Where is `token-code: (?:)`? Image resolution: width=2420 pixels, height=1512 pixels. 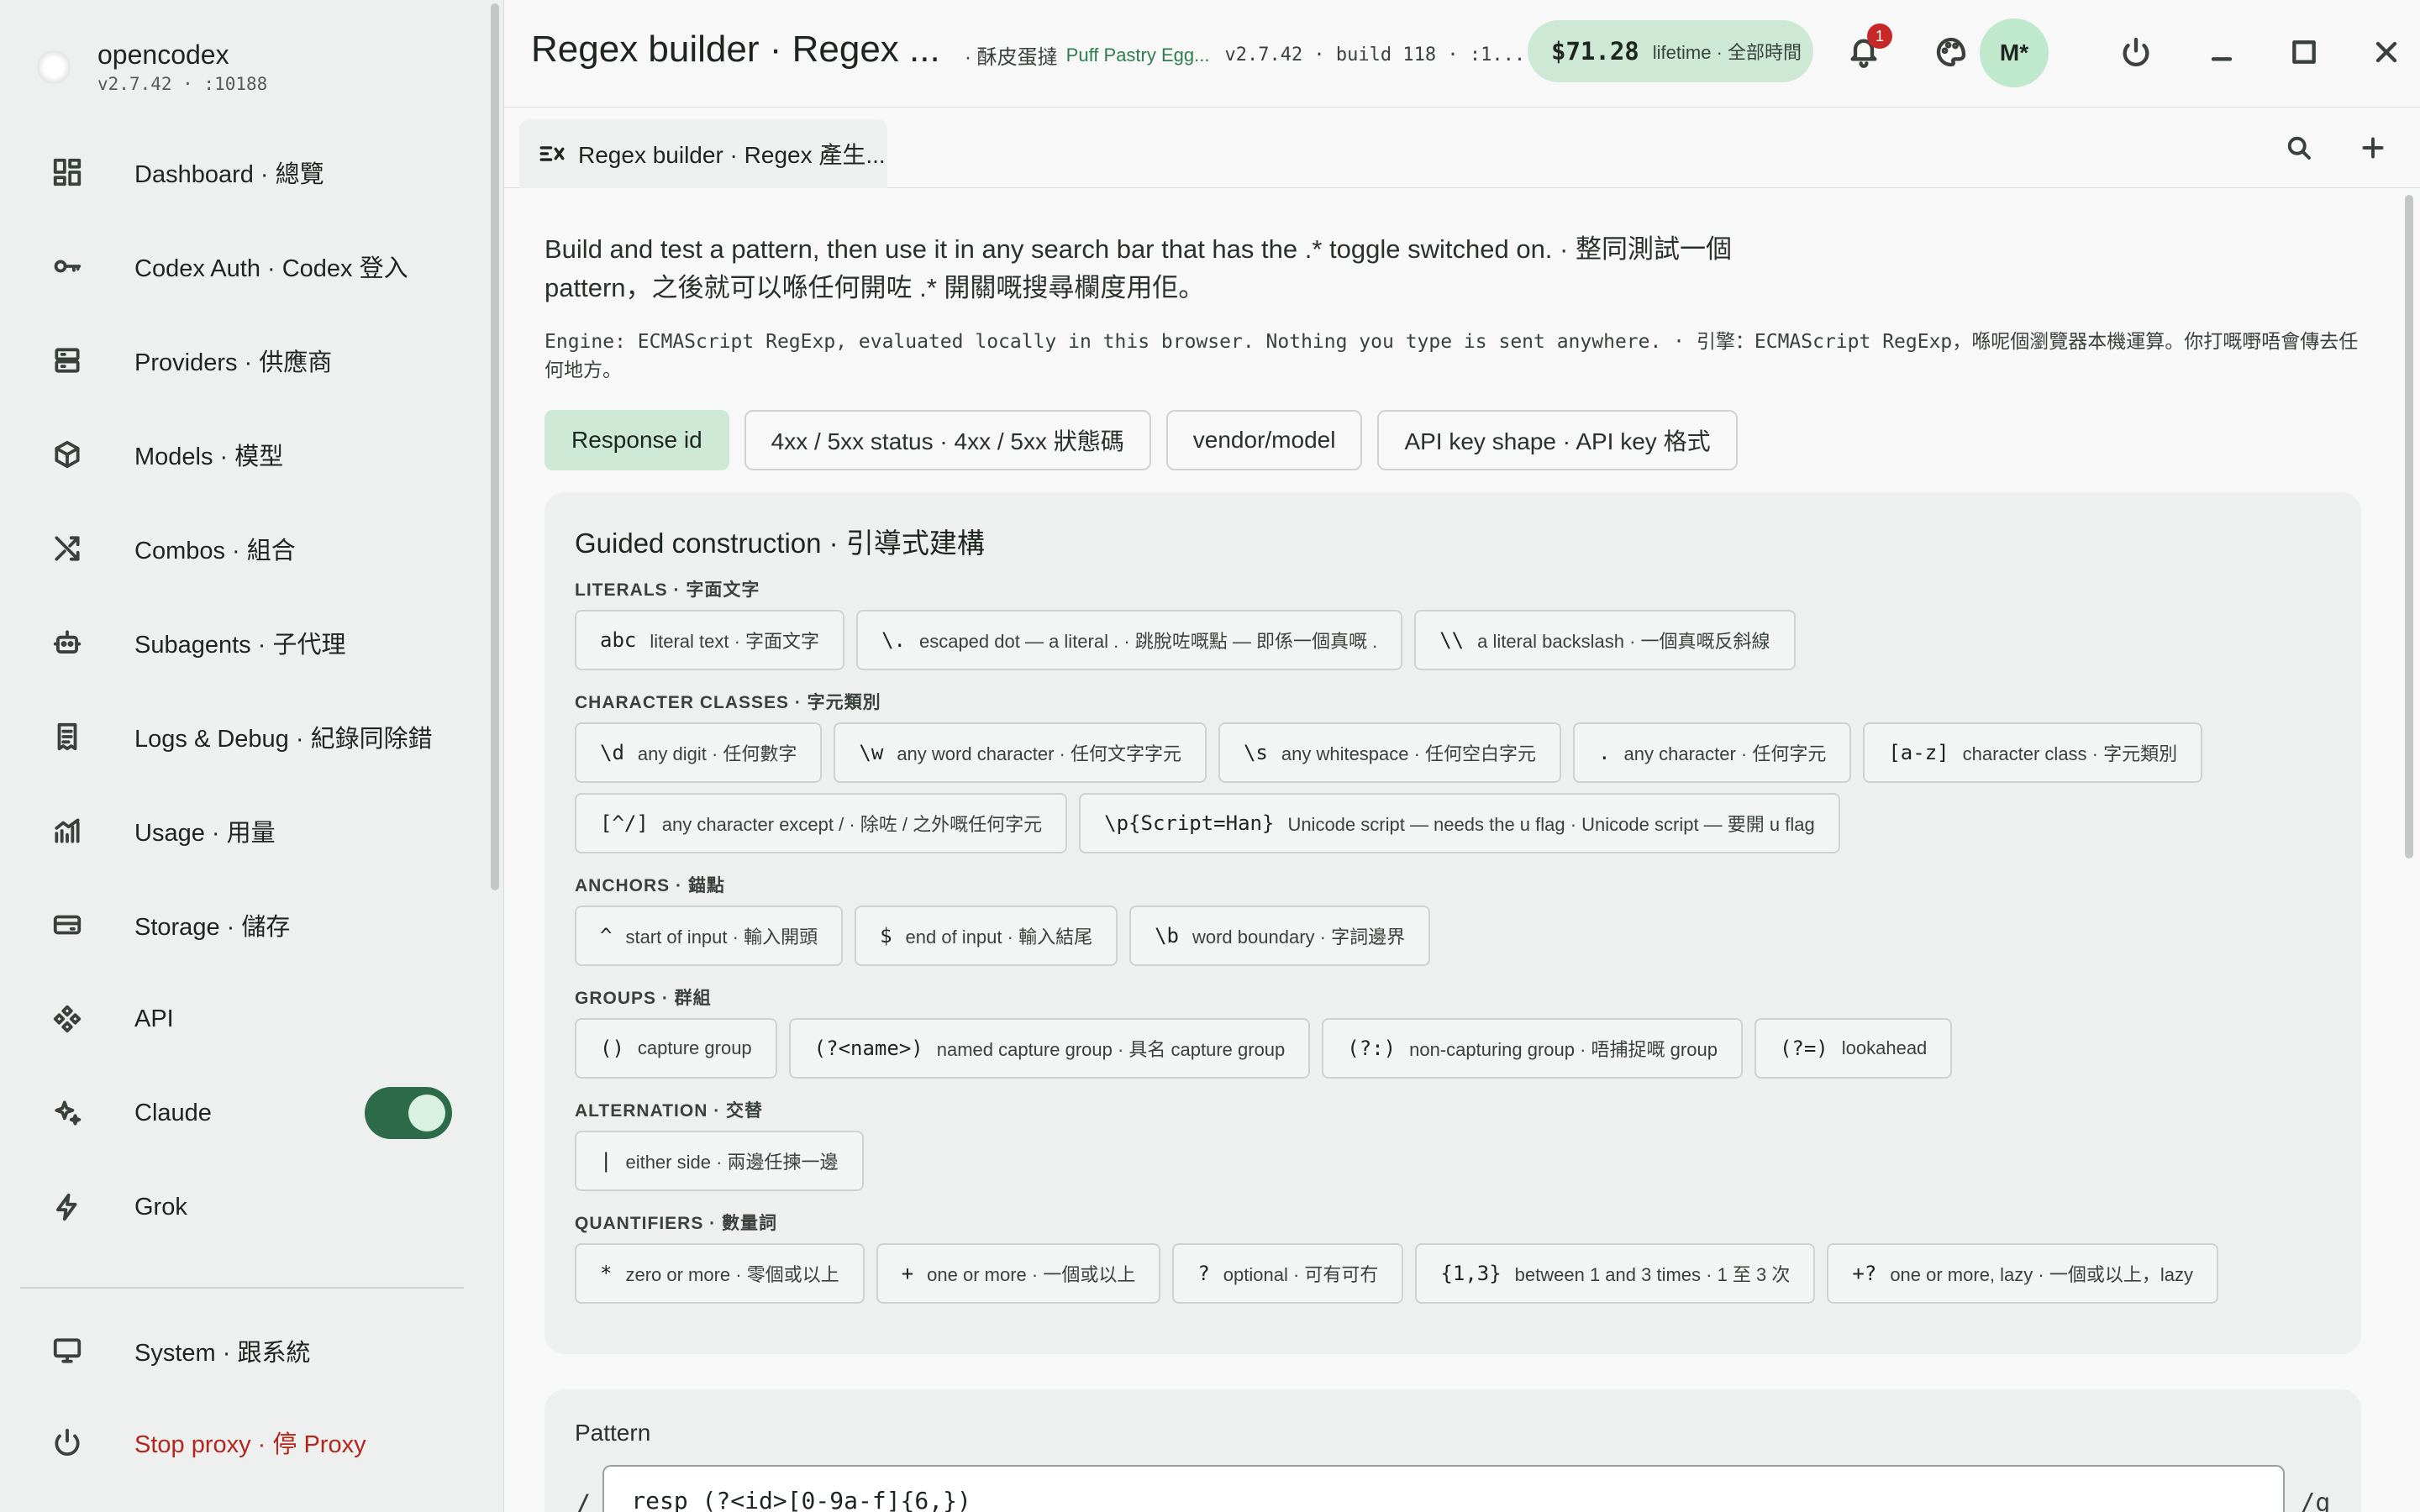
token-code: (?:) is located at coordinates (1372, 1048).